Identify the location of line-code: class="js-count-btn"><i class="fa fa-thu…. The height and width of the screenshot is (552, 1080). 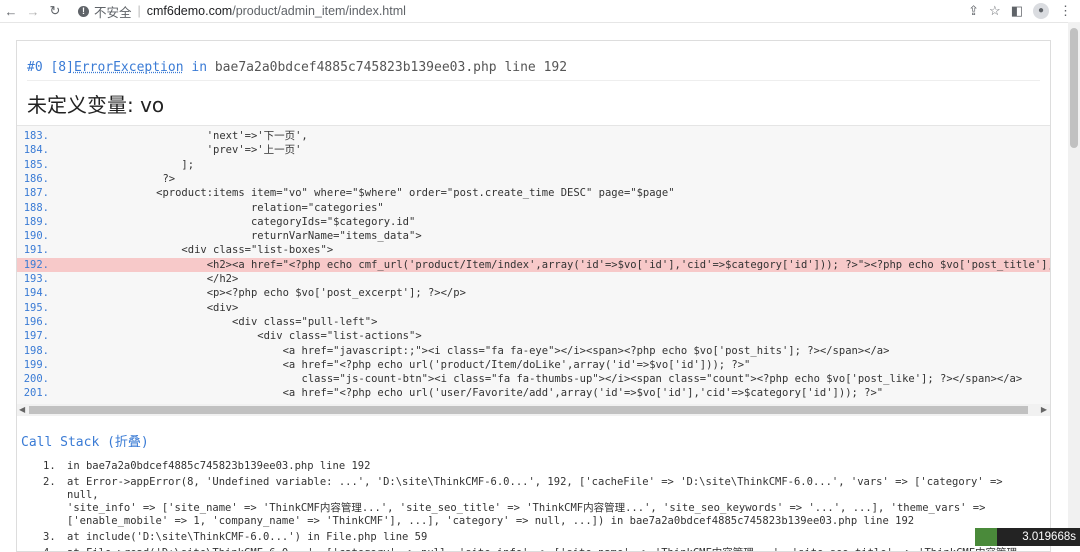
(539, 379).